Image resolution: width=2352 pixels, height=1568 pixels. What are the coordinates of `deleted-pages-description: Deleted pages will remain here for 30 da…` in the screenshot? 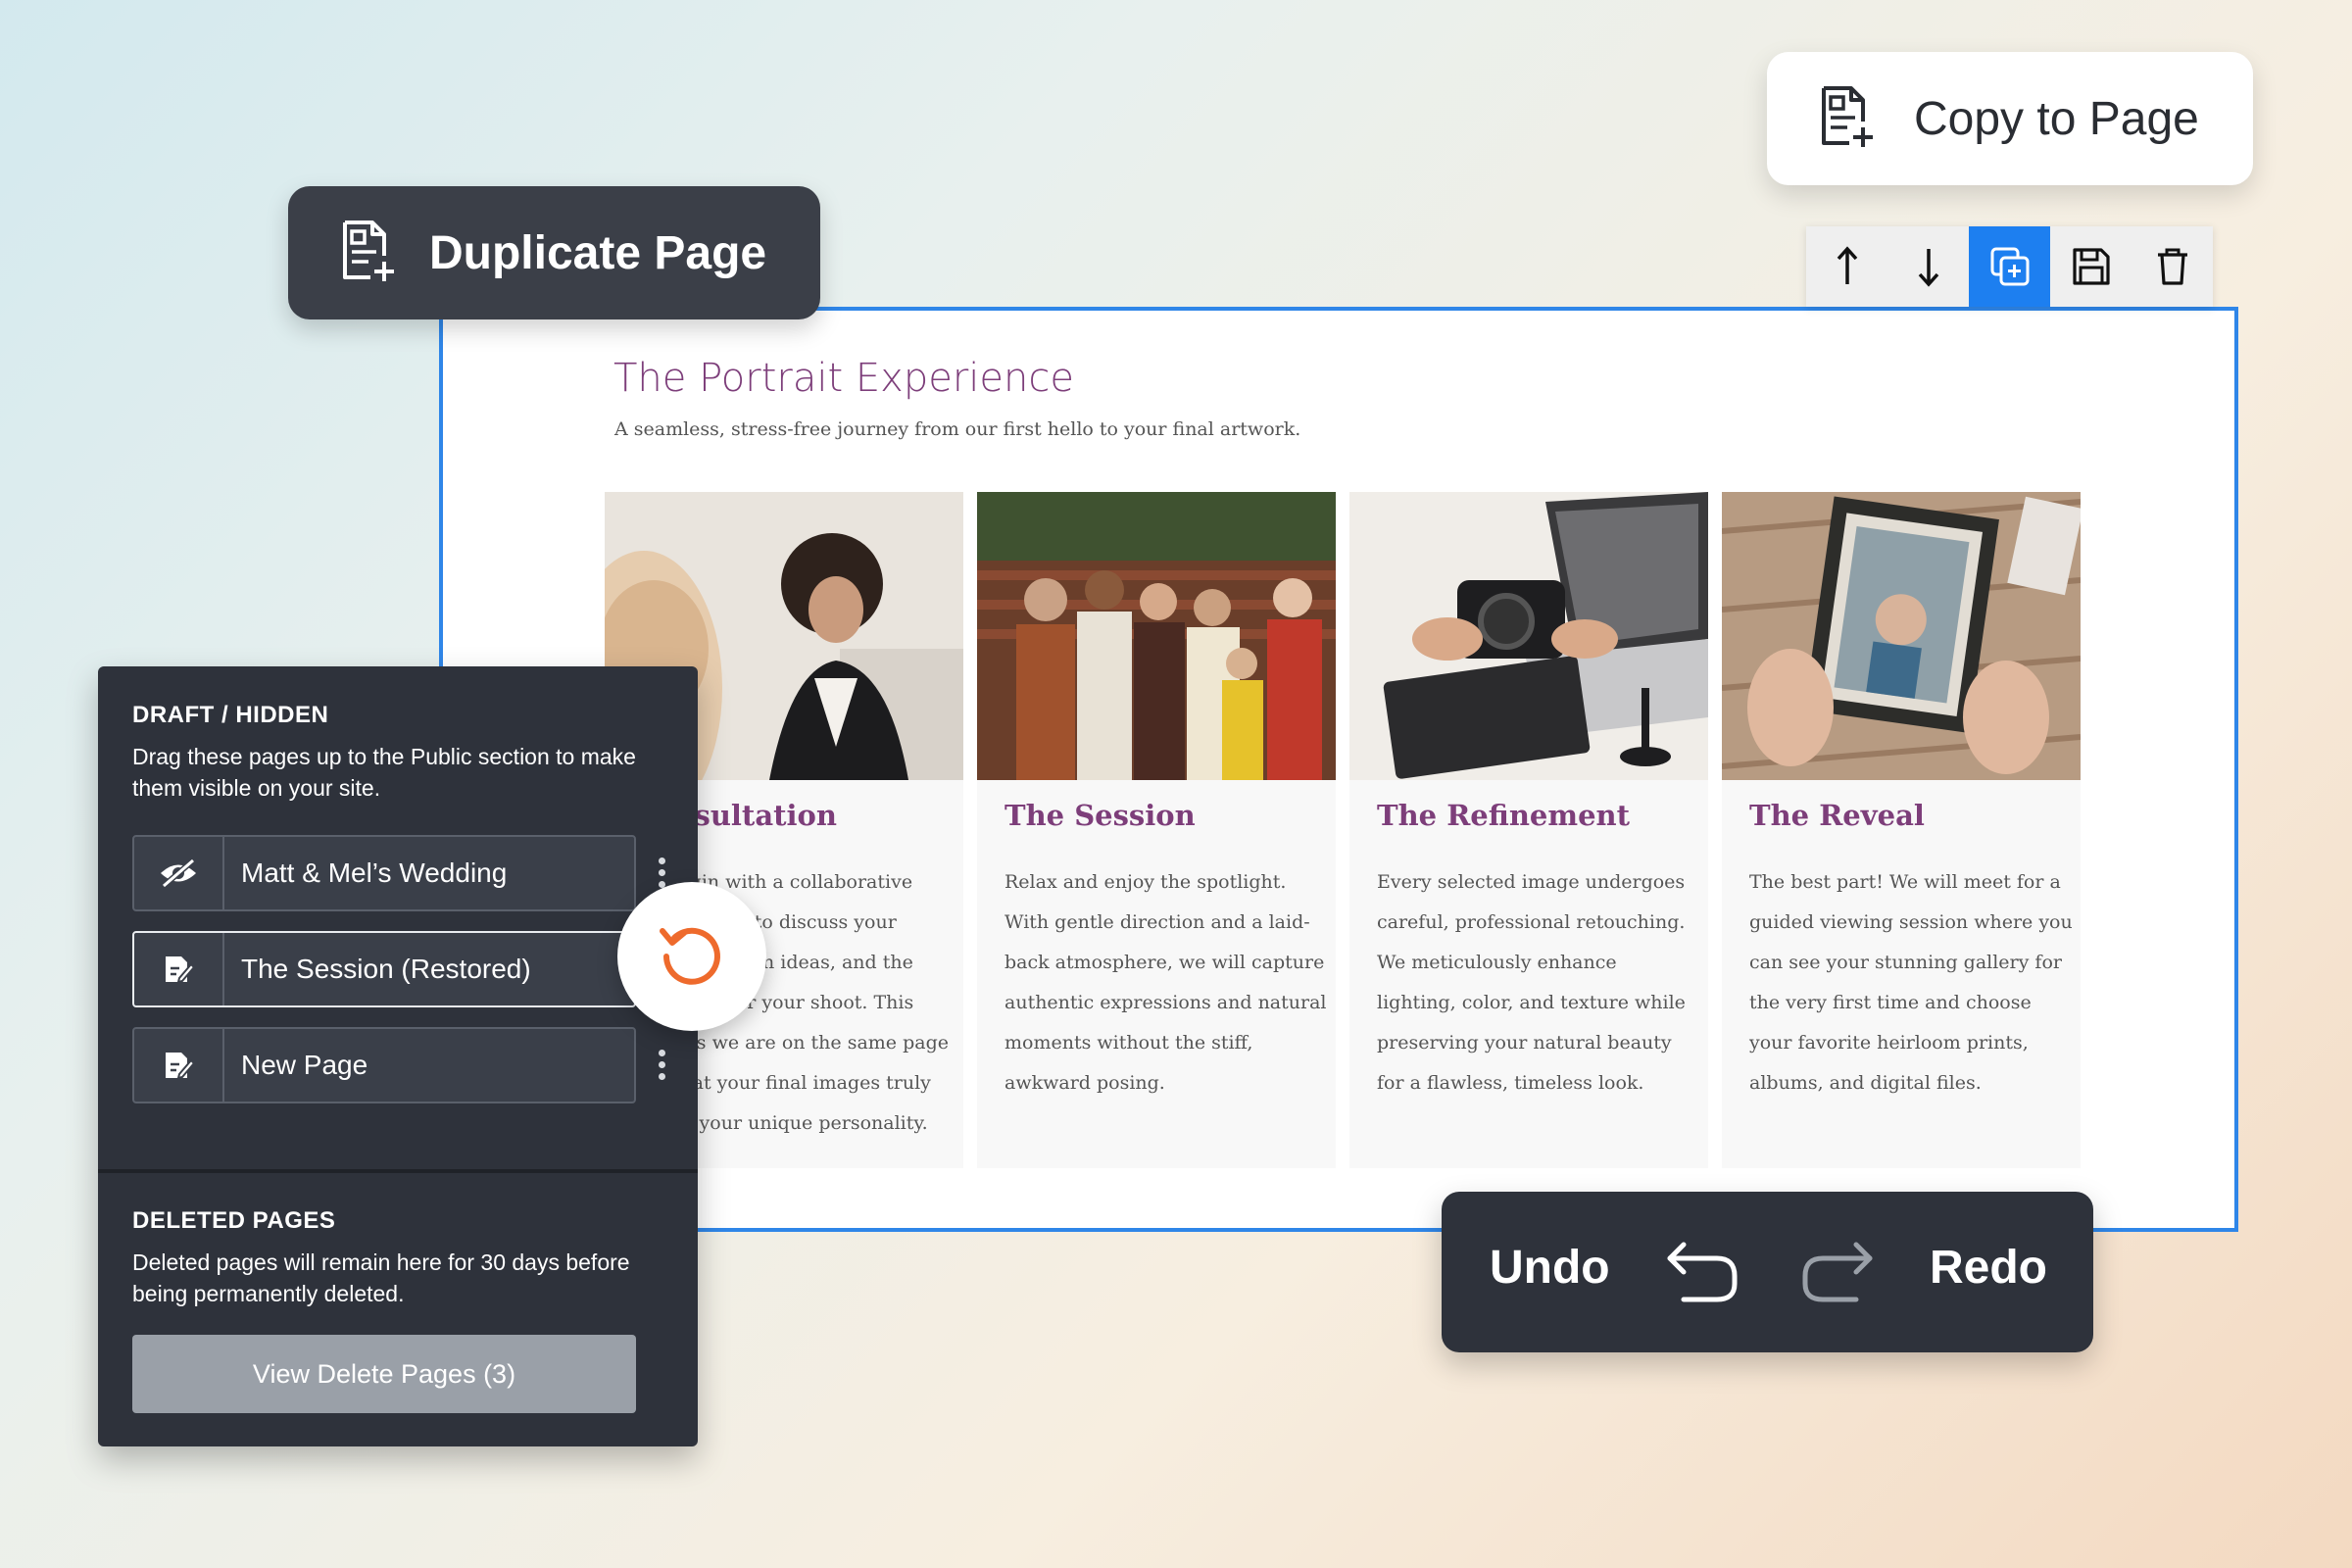 It's located at (381, 1278).